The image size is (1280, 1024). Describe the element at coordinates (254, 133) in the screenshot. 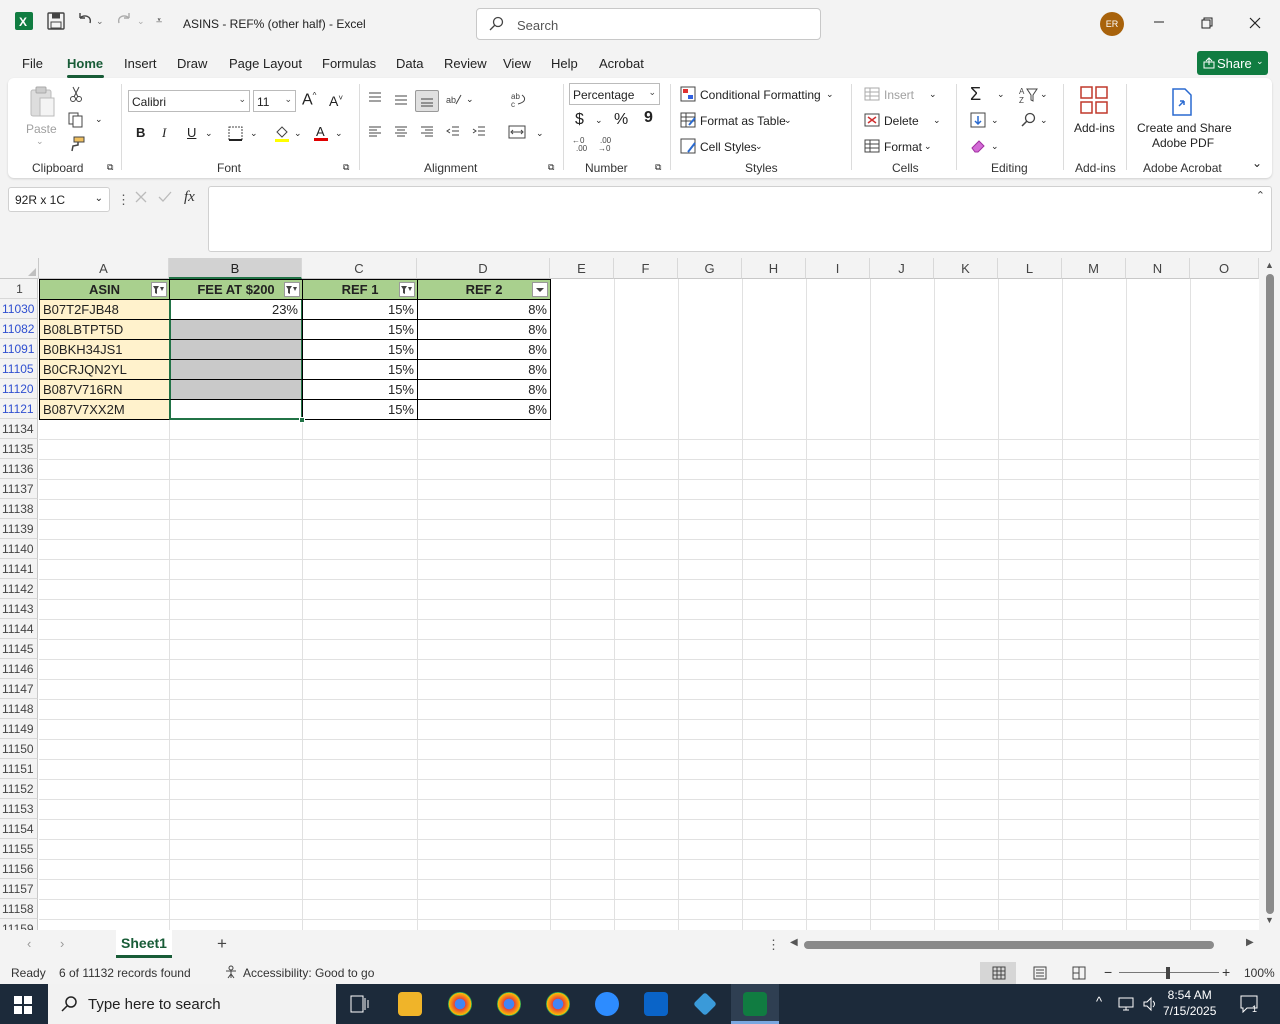

I see `borders-dropdown-icon: ⌄` at that location.